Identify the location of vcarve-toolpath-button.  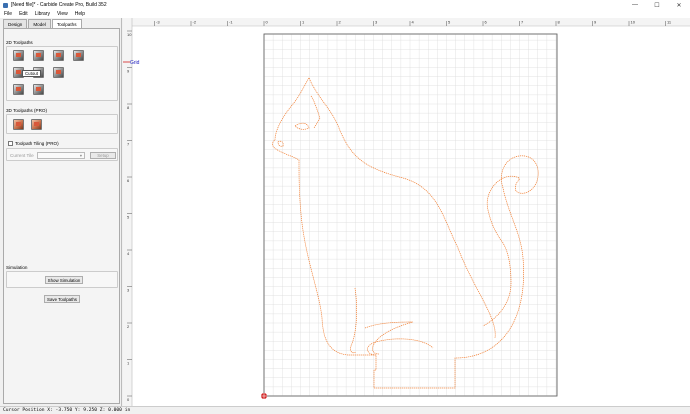
(78, 55).